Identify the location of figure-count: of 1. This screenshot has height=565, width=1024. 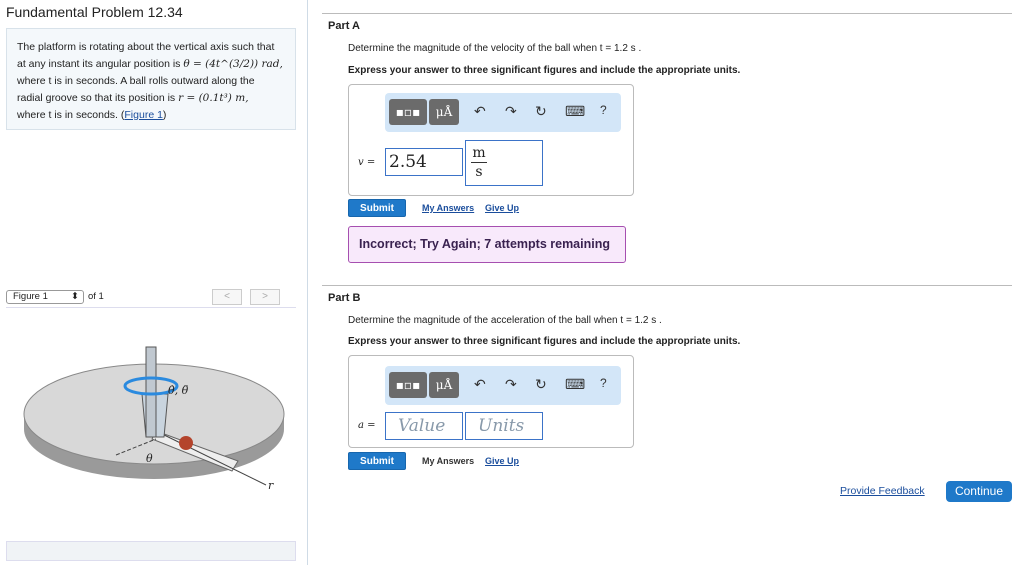
(96, 296).